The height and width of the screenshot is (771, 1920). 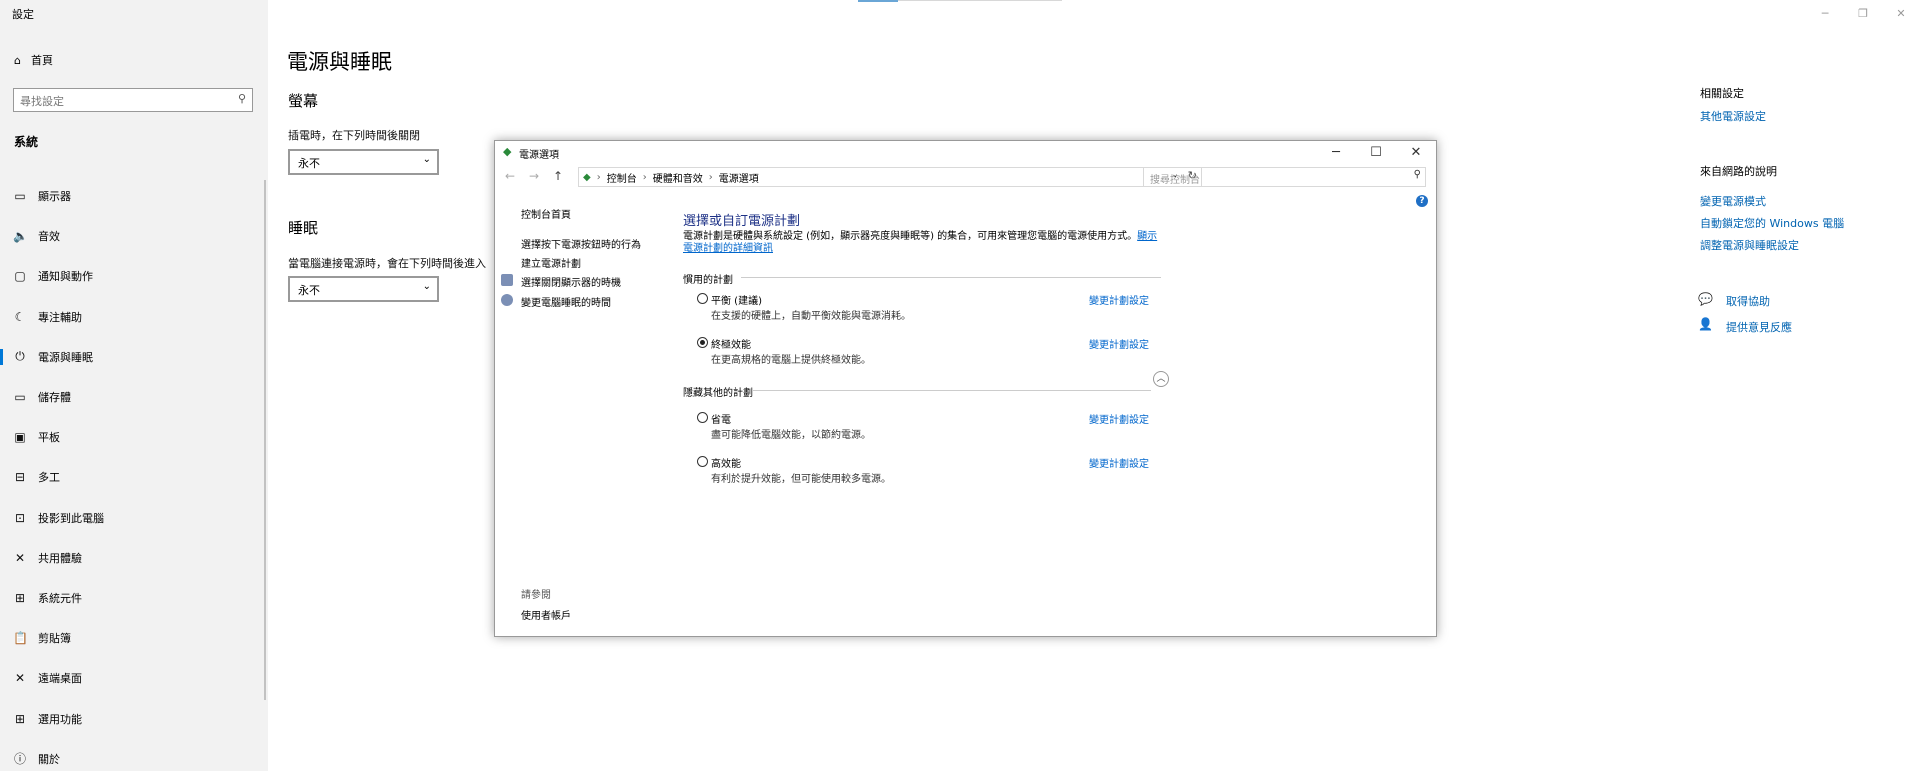 What do you see at coordinates (387, 263) in the screenshot?
I see `sleep-label: 當電腦連接電源時，會在下列時間後進入` at bounding box center [387, 263].